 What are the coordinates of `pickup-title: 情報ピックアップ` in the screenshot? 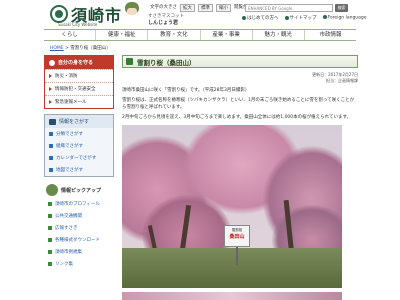 It's located at (81, 190).